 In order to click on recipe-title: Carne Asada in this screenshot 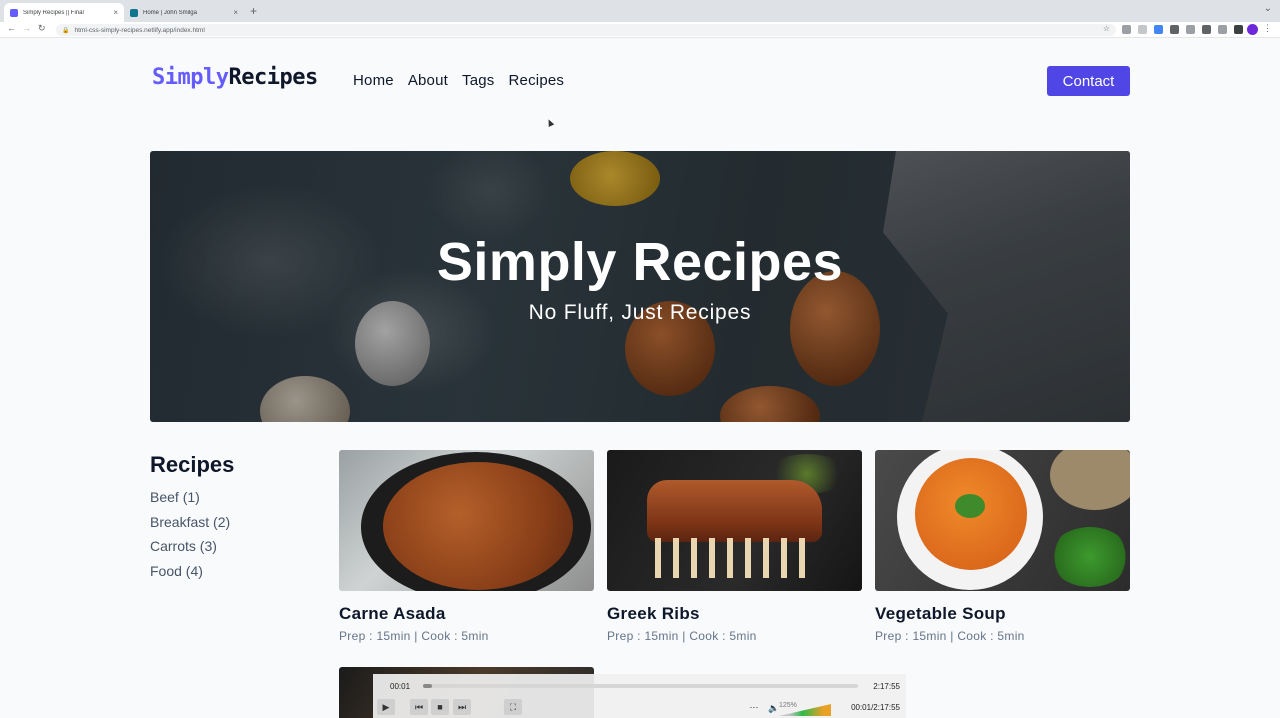, I will do `click(466, 614)`.